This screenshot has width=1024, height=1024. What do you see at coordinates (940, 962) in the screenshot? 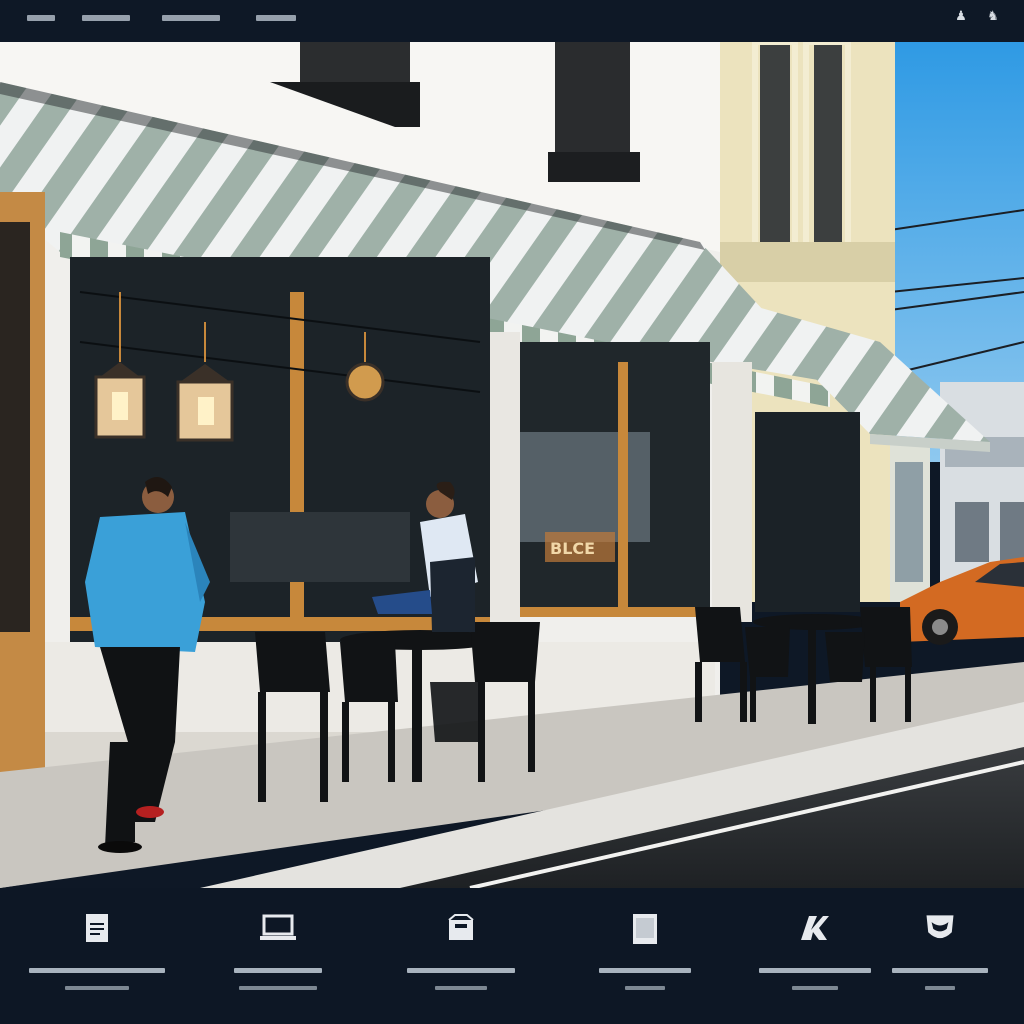
I see `dock-item-mask` at bounding box center [940, 962].